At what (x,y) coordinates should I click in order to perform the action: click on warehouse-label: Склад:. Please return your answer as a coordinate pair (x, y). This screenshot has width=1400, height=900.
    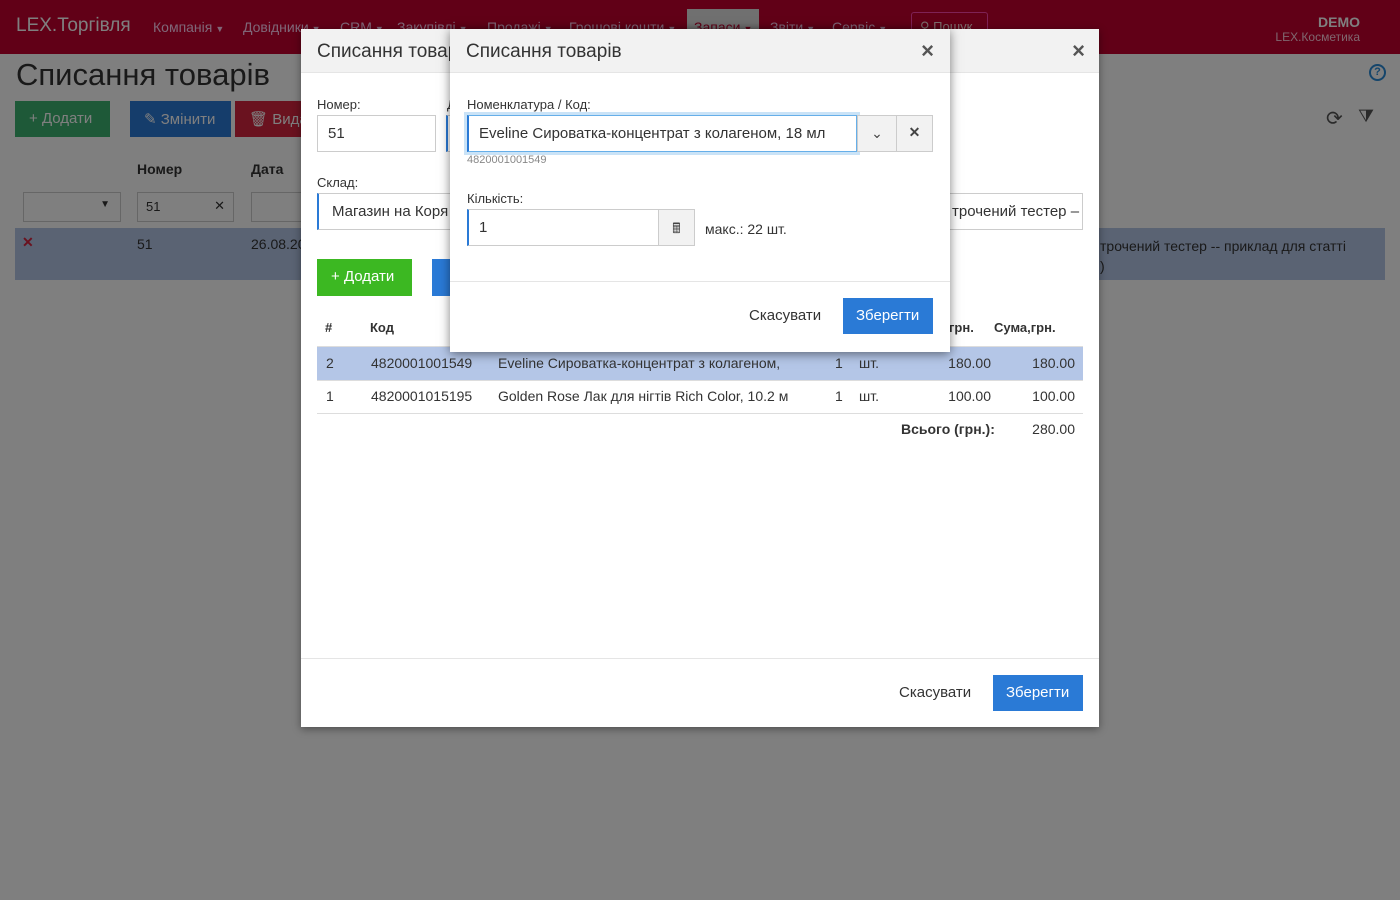
    Looking at the image, I should click on (338, 182).